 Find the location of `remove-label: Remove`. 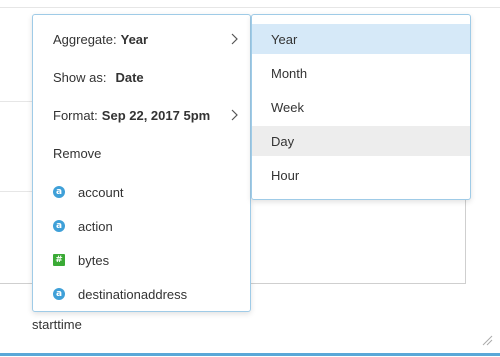

remove-label: Remove is located at coordinates (77, 153).